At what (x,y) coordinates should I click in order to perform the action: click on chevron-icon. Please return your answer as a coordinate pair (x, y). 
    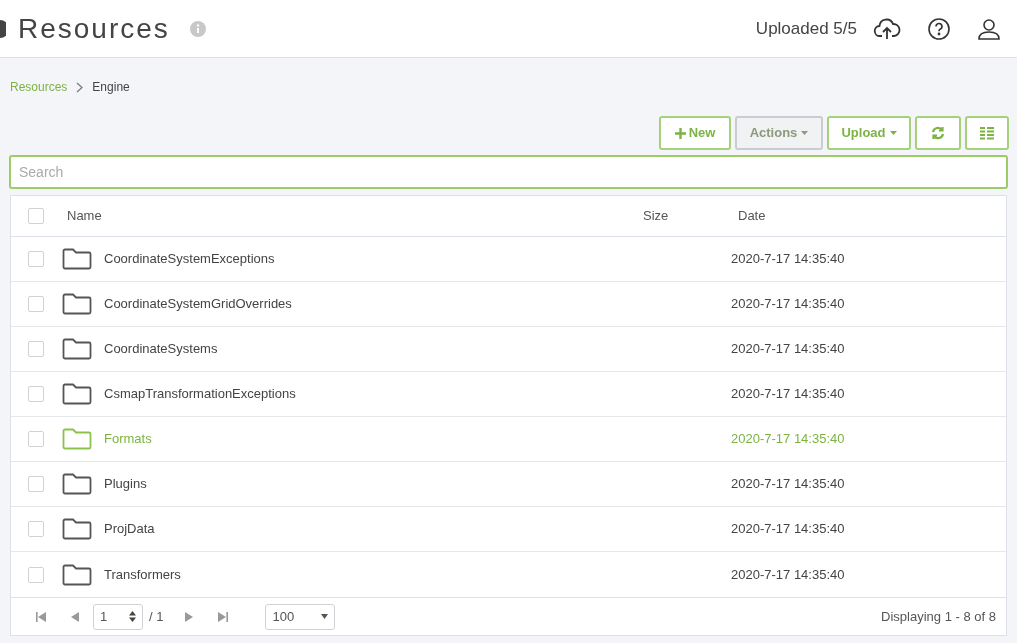
    Looking at the image, I should click on (80, 87).